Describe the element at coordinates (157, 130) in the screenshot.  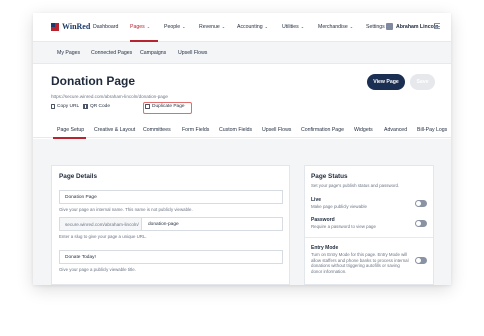
I see `tab-committees: Committees` at that location.